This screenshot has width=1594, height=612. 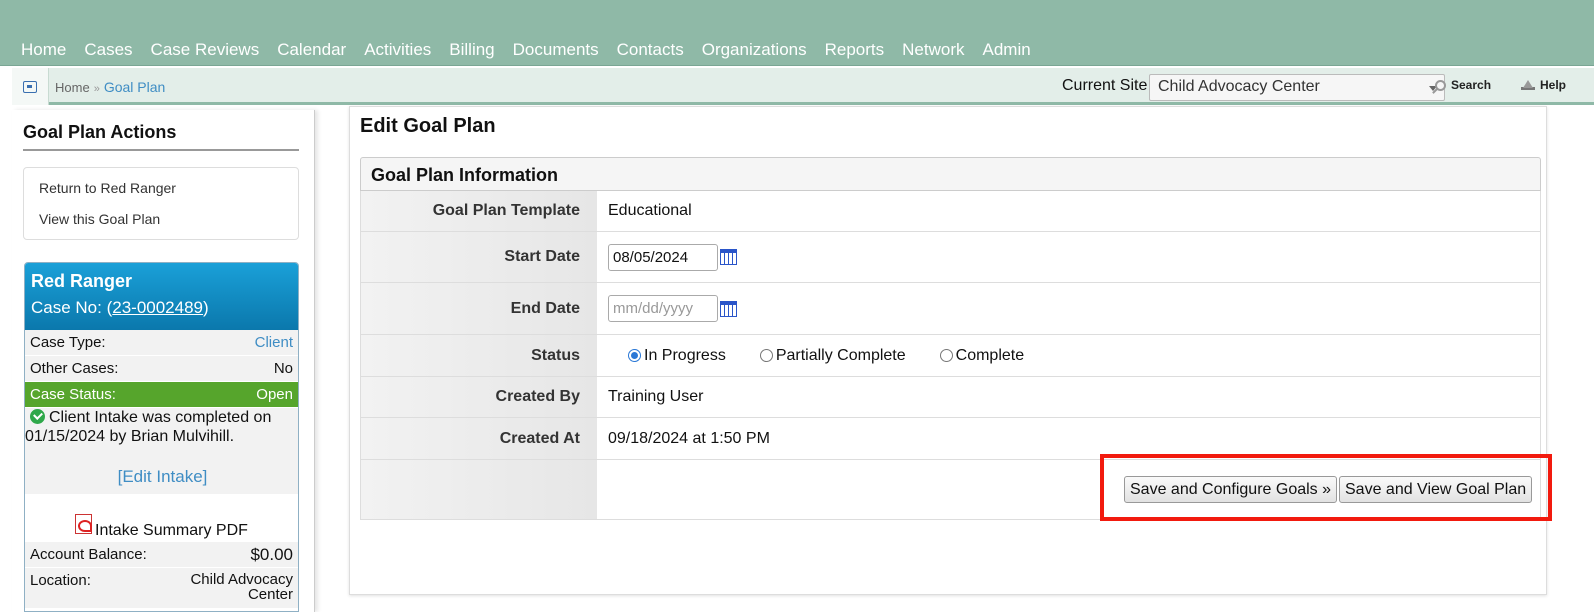 What do you see at coordinates (271, 554) in the screenshot?
I see `account-balance-value: $0.00` at bounding box center [271, 554].